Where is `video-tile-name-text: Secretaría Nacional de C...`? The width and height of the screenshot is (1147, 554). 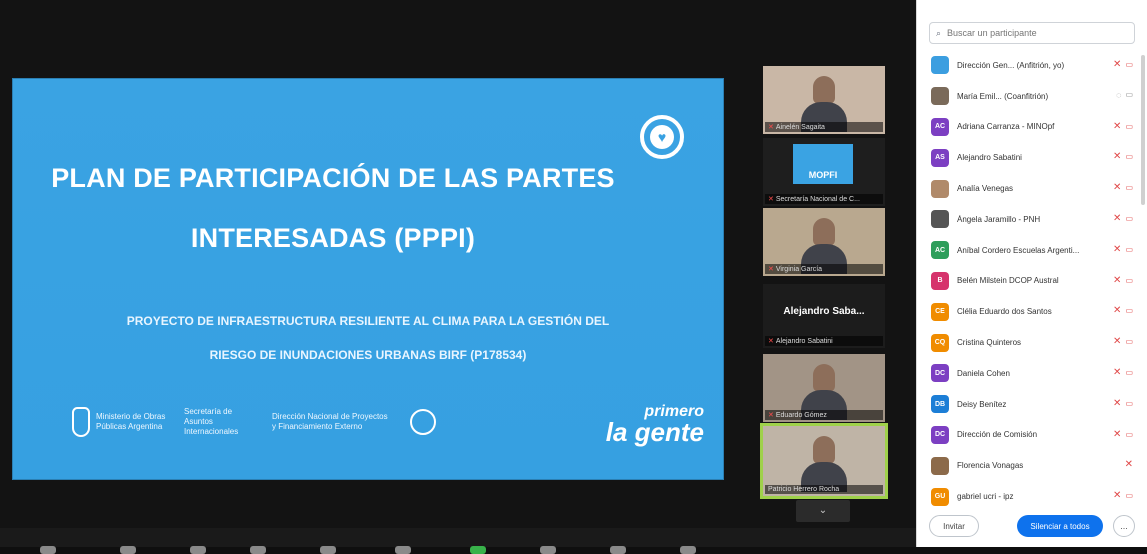 video-tile-name-text: Secretaría Nacional de C... is located at coordinates (817, 199).